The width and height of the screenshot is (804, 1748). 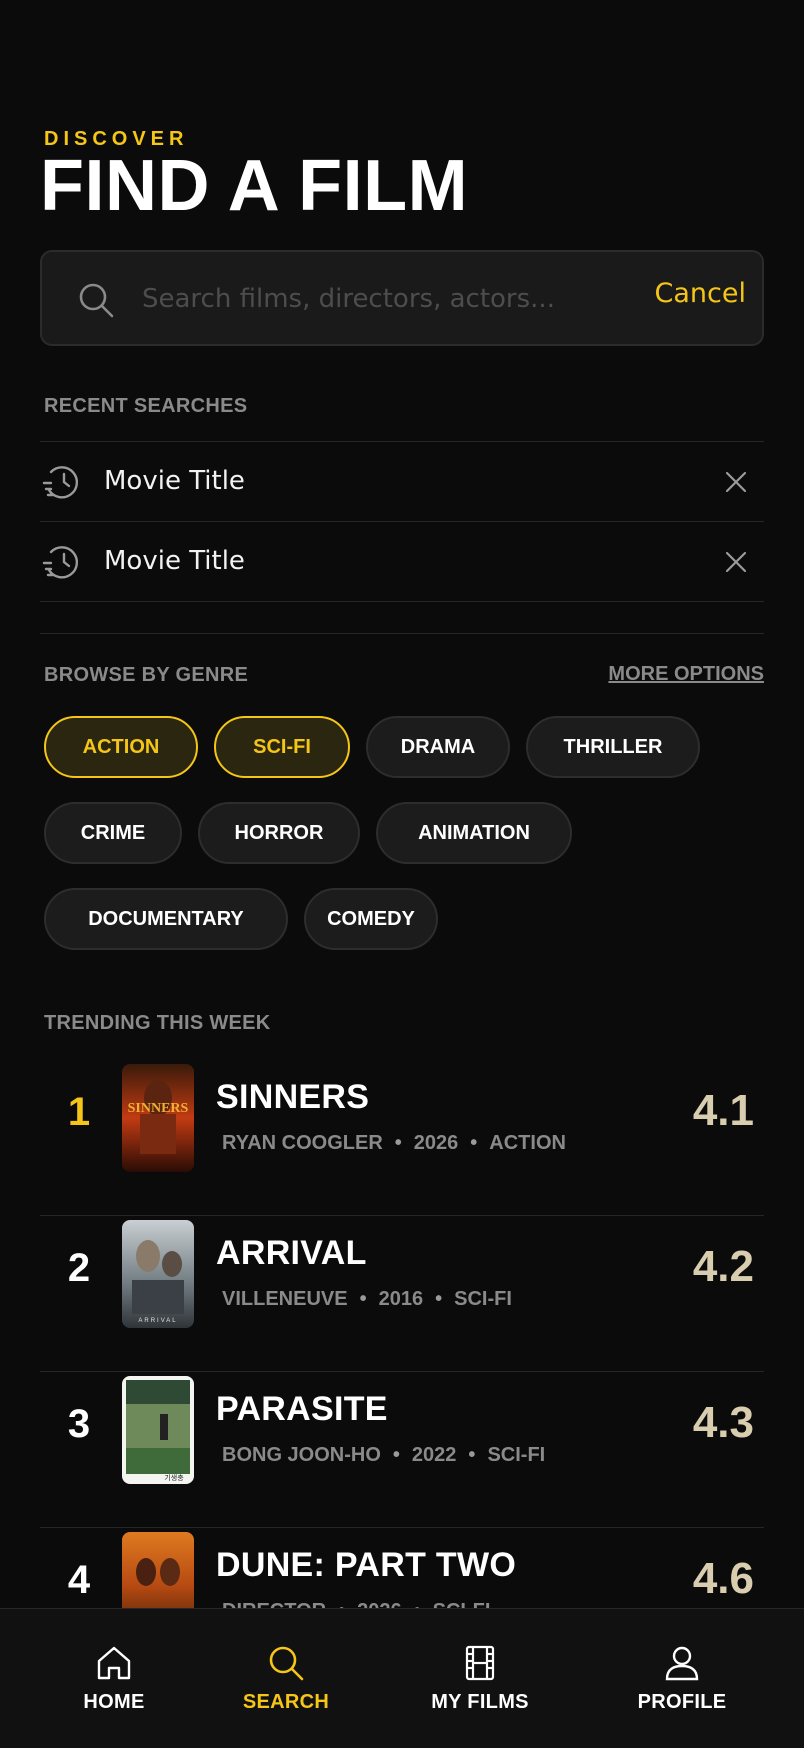 I want to click on film-meta: VILLENEUVE • 2016 • SCI-FI, so click(x=367, y=1299).